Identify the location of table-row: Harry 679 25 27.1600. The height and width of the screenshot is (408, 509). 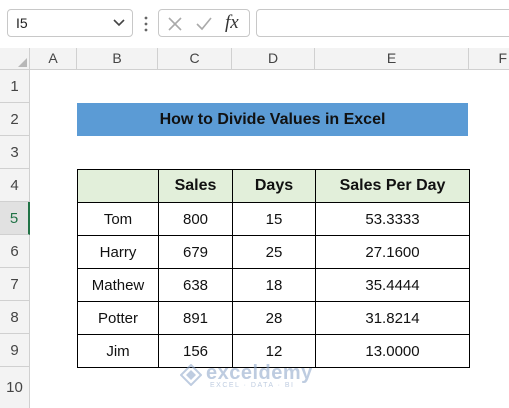
(273, 252).